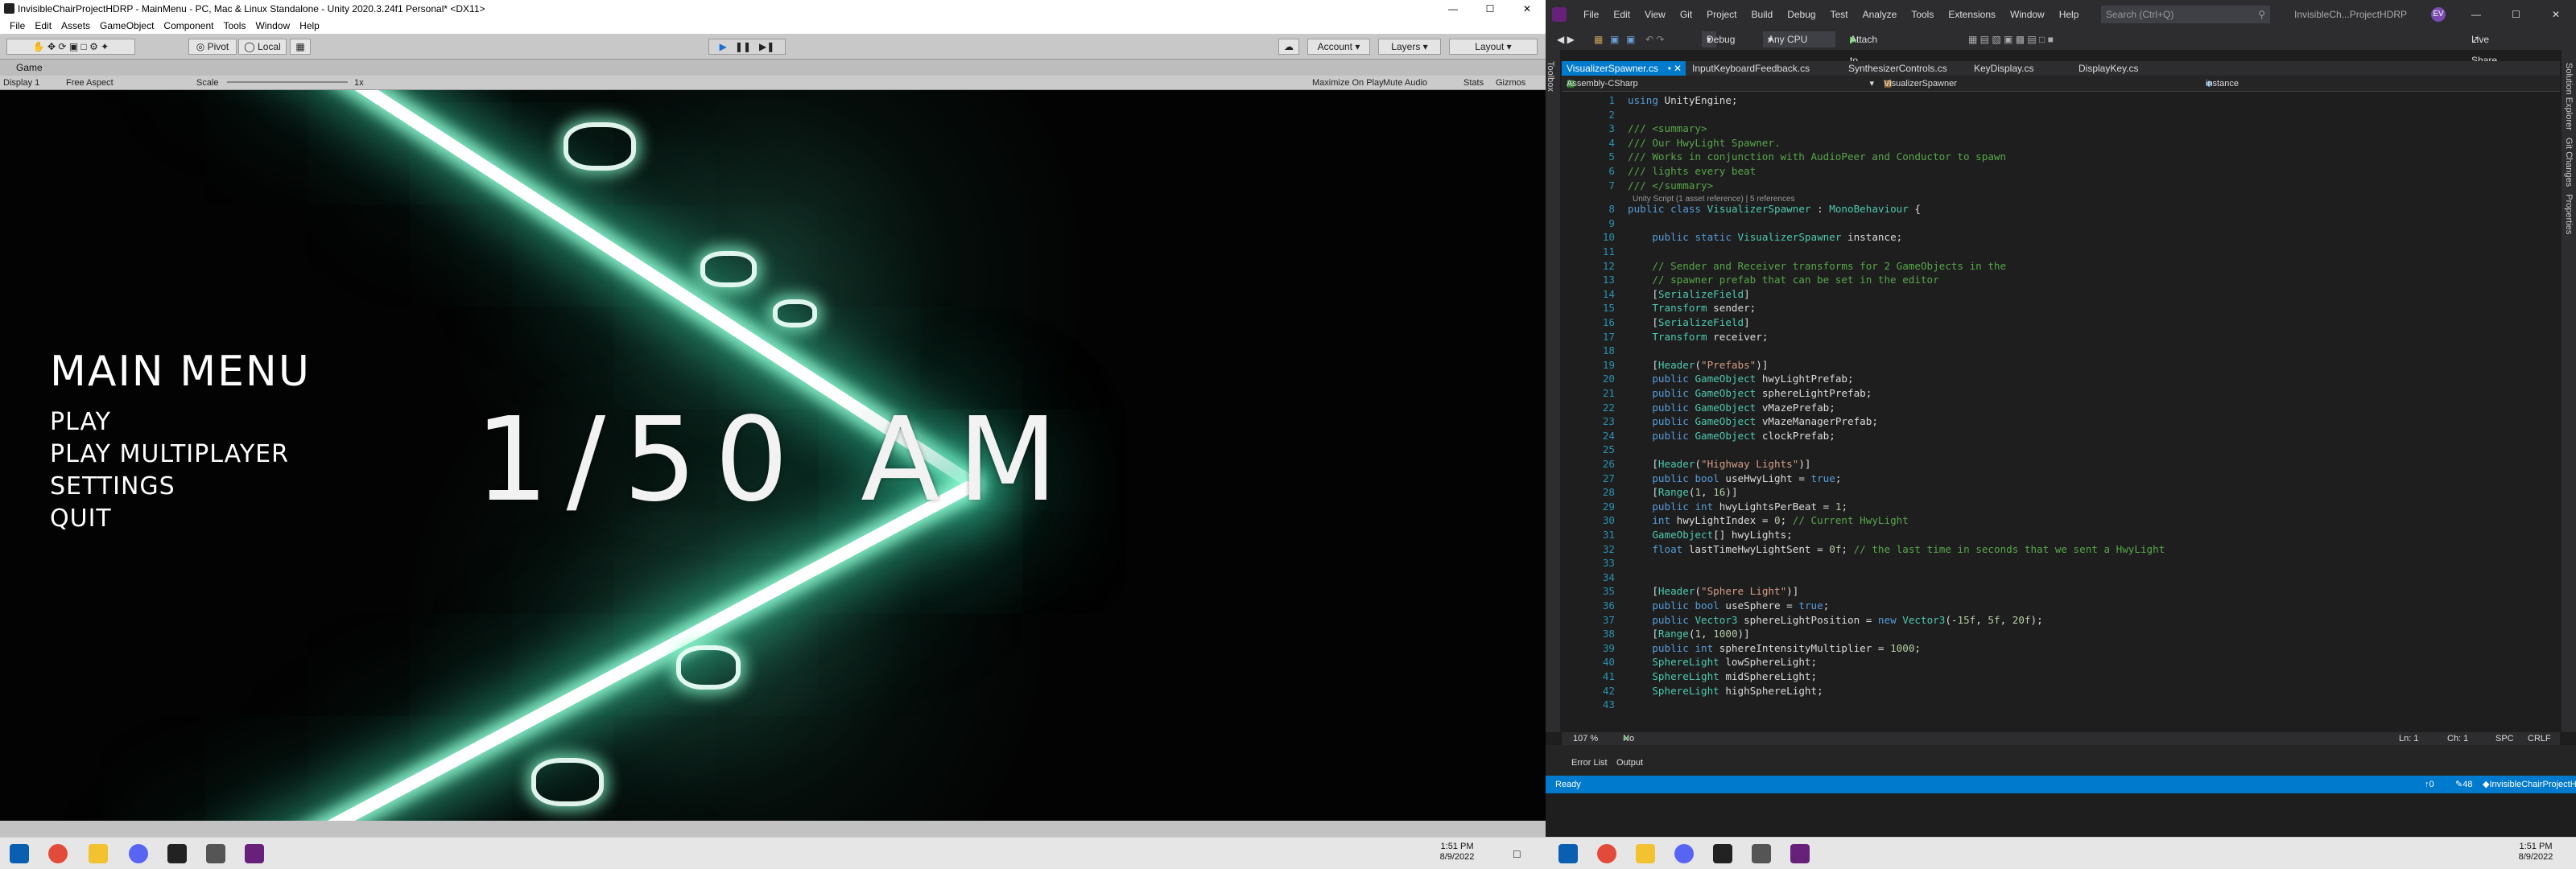 The image size is (2576, 869). Describe the element at coordinates (2017, 68) in the screenshot. I see `tab-keydisplay: KeyDisplay.cs` at that location.